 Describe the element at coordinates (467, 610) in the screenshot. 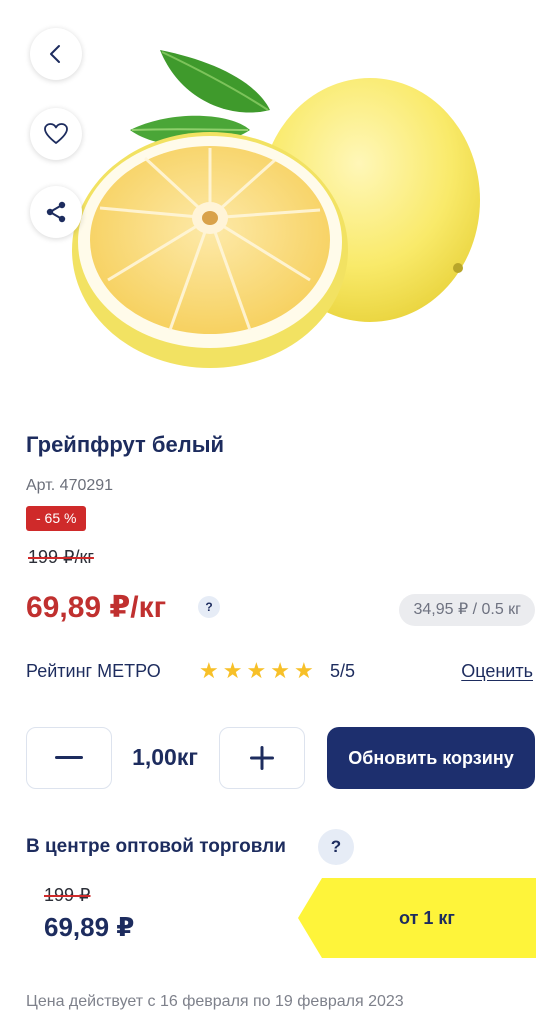

I see `unit-price-badge: 34,95 ₽ / 0.5 кг` at that location.